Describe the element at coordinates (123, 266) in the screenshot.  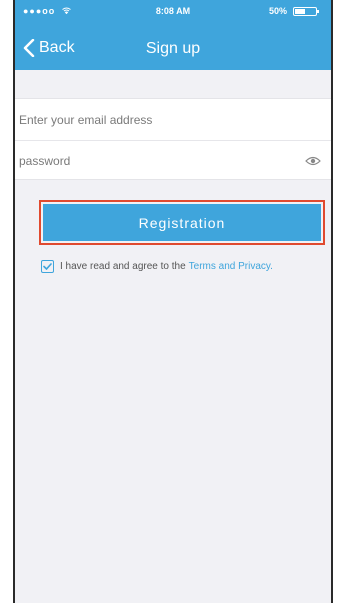
I see `agreement-text: I have read and agree to the` at that location.